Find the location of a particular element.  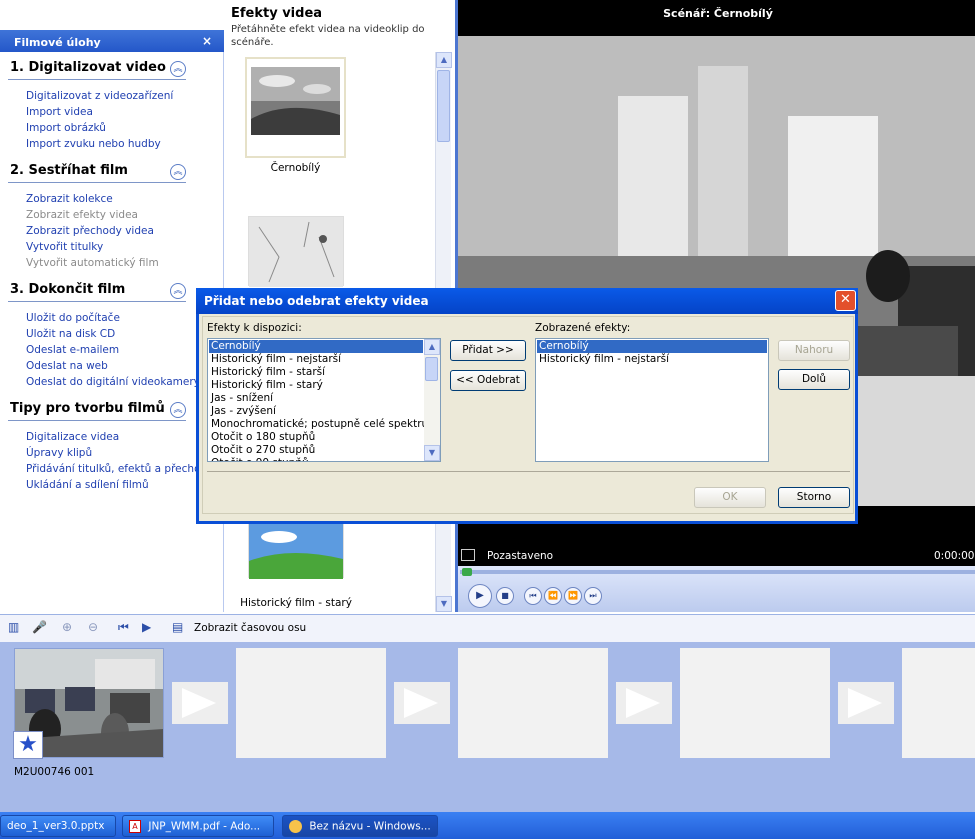

task-link: Uložit na disk CD is located at coordinates (70, 334).